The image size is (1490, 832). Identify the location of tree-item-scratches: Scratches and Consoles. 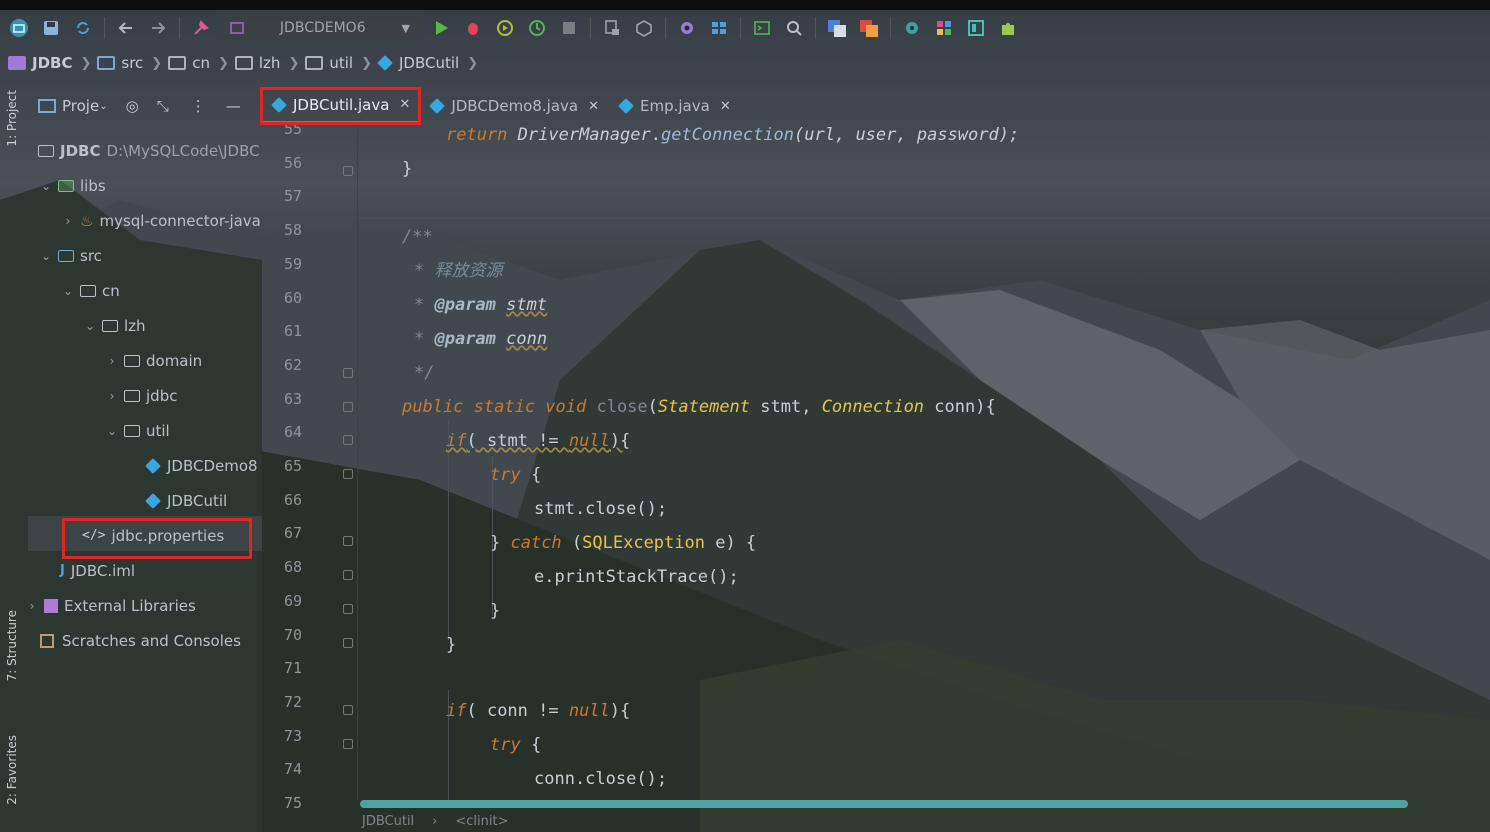
(140, 640).